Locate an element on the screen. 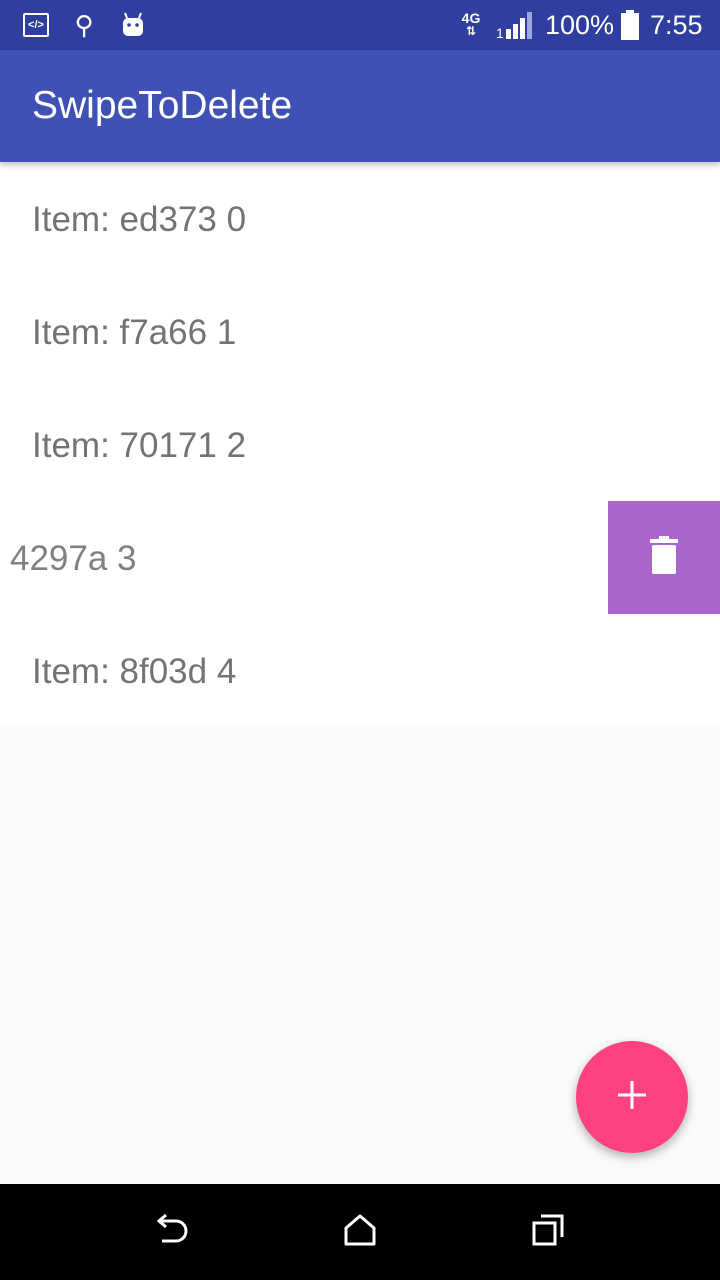 The image size is (720, 1280). back-icon is located at coordinates (172, 1232).